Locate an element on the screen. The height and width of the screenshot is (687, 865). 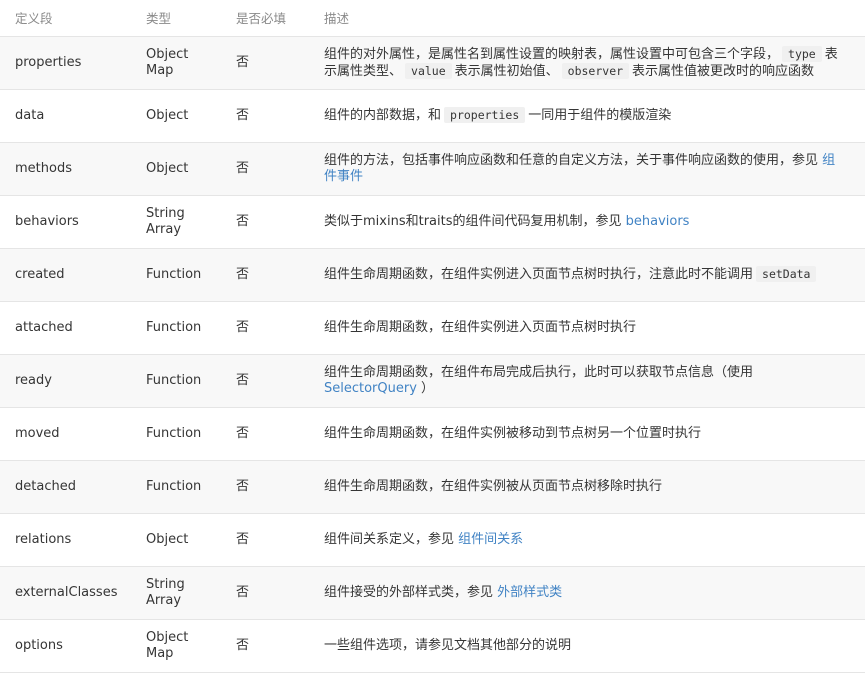
field-description: 一些组件选项，请参见文档其他部分的说明 is located at coordinates (587, 645).